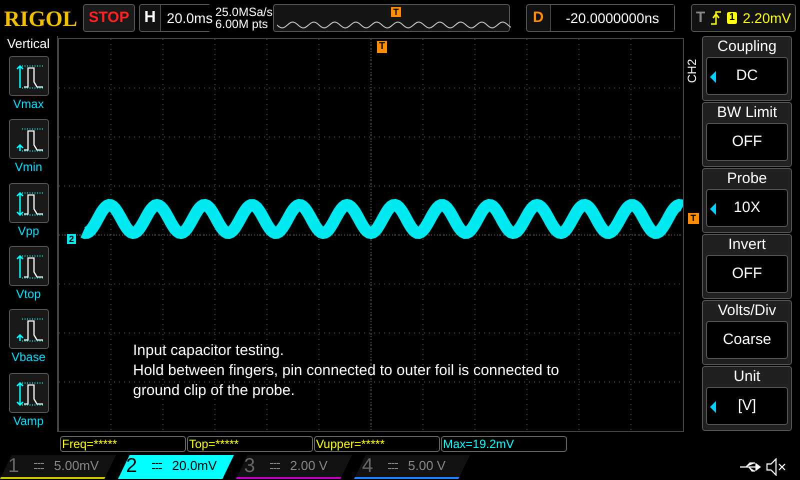  What do you see at coordinates (368, 466) in the screenshot?
I see `channel-number: 4` at bounding box center [368, 466].